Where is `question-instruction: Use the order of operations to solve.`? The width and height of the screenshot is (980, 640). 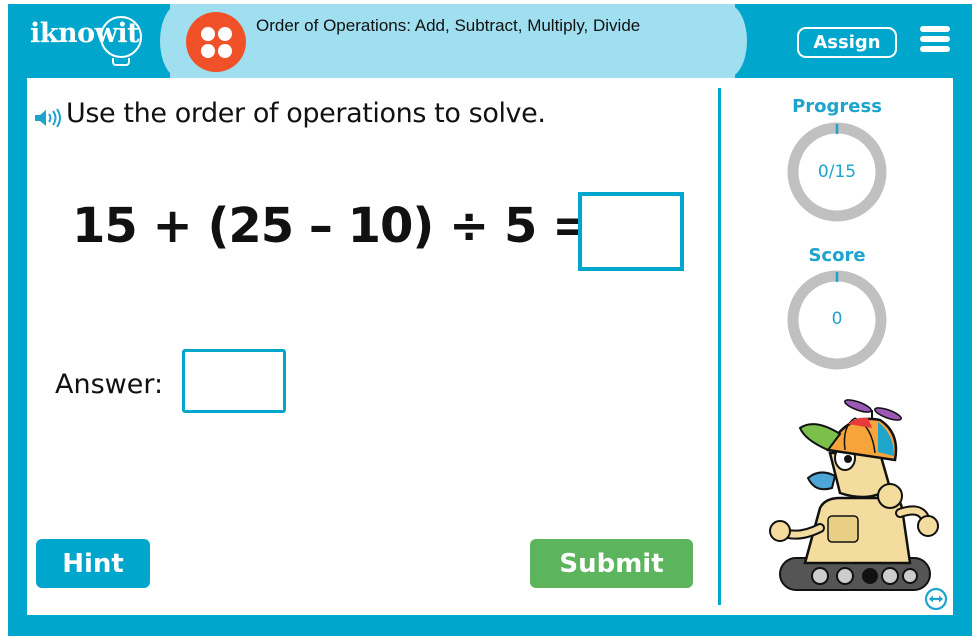
question-instruction: Use the order of operations to solve. is located at coordinates (306, 113).